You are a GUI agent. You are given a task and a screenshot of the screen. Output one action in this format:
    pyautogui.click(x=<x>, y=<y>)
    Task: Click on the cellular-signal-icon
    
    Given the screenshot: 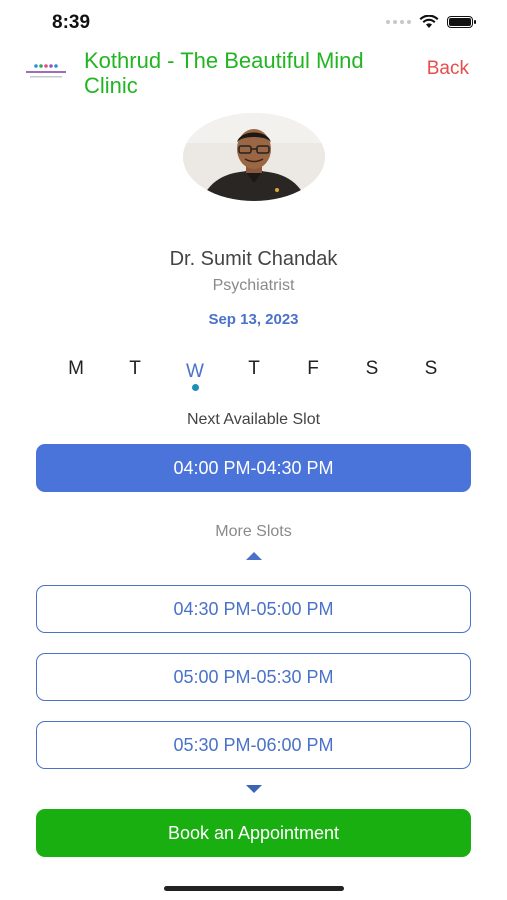 What is the action you would take?
    pyautogui.click(x=398, y=22)
    